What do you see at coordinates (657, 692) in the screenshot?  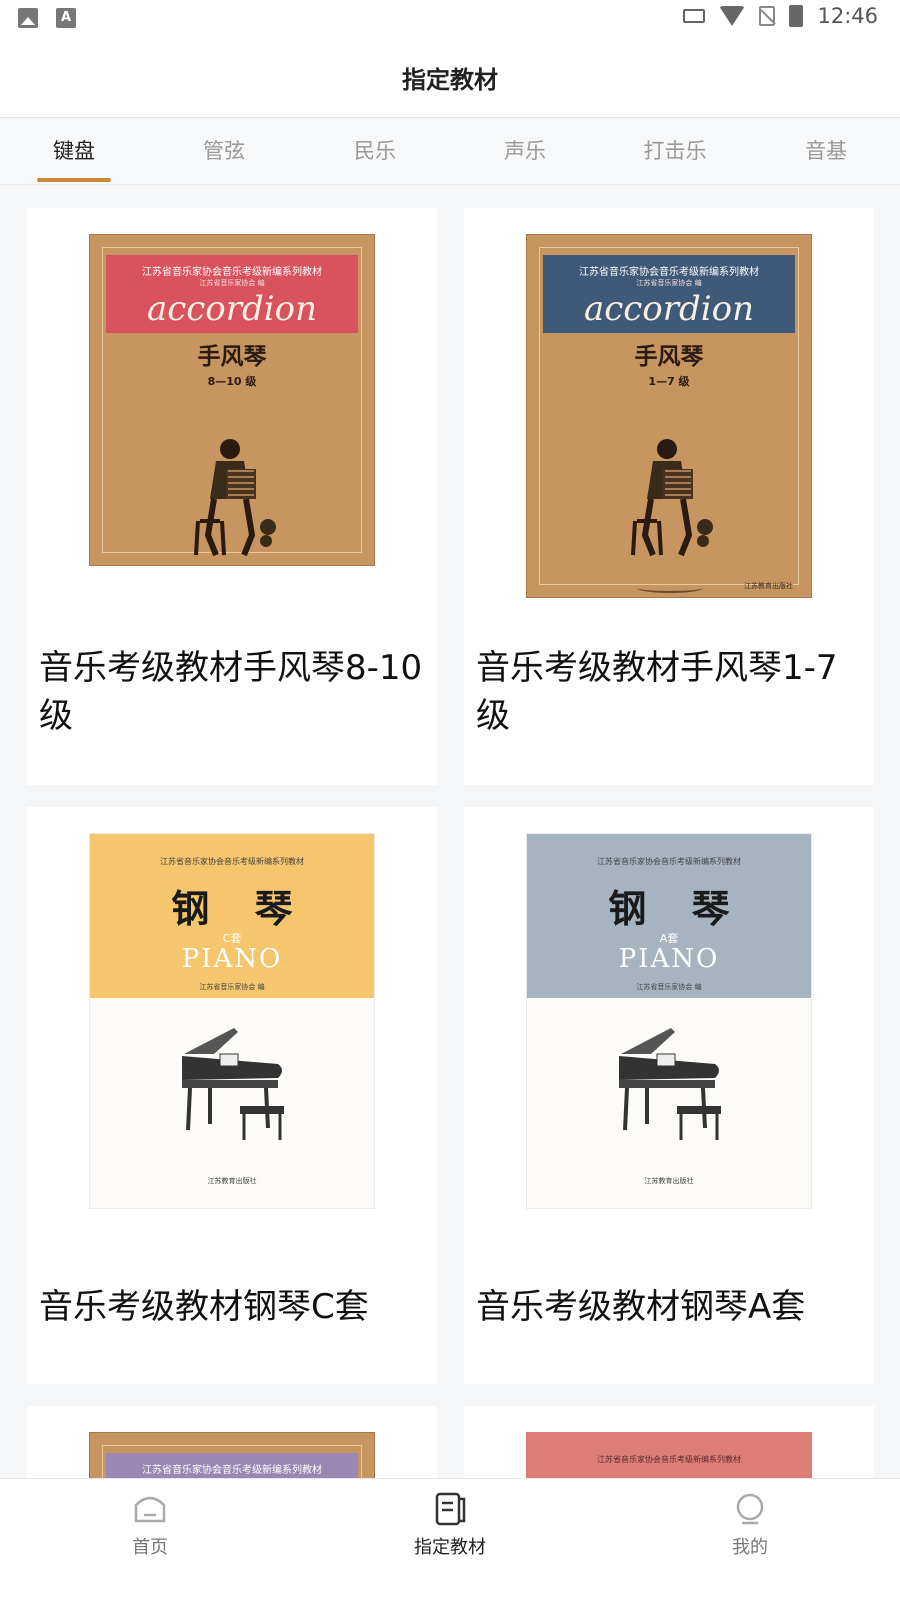 I see `book-title: 音乐考级教材手风琴1-7级` at bounding box center [657, 692].